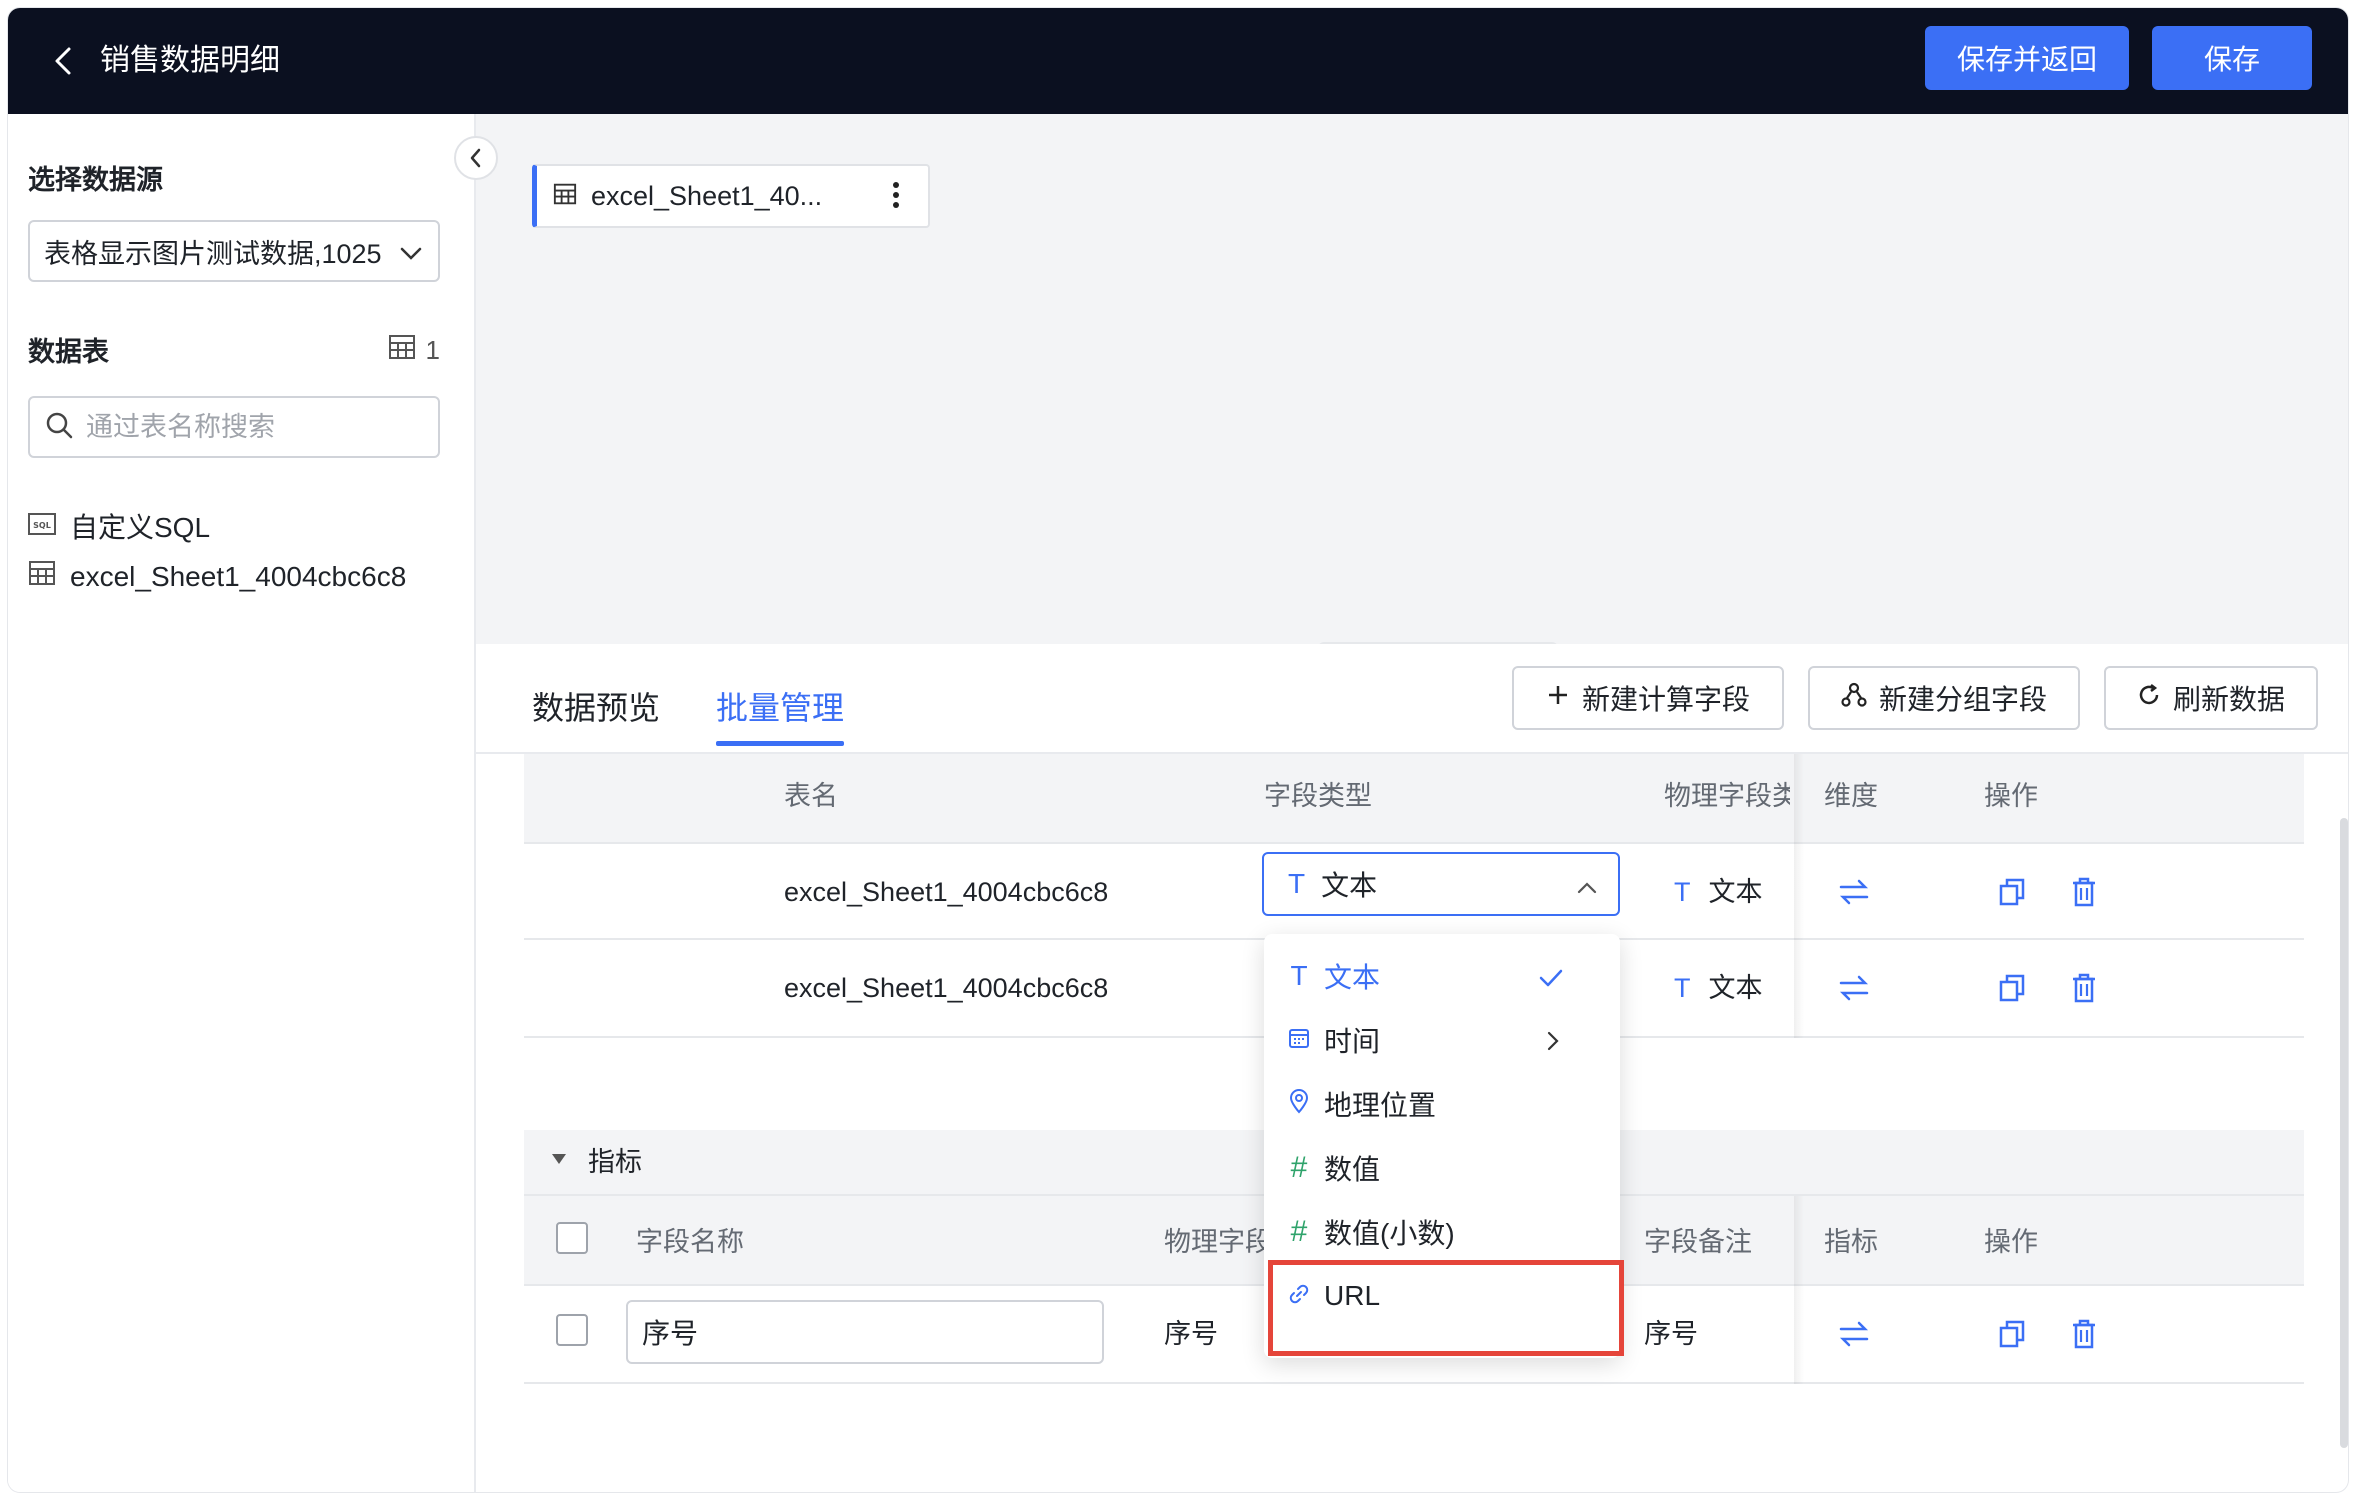  What do you see at coordinates (476, 158) in the screenshot?
I see `collapse-sidebar-button` at bounding box center [476, 158].